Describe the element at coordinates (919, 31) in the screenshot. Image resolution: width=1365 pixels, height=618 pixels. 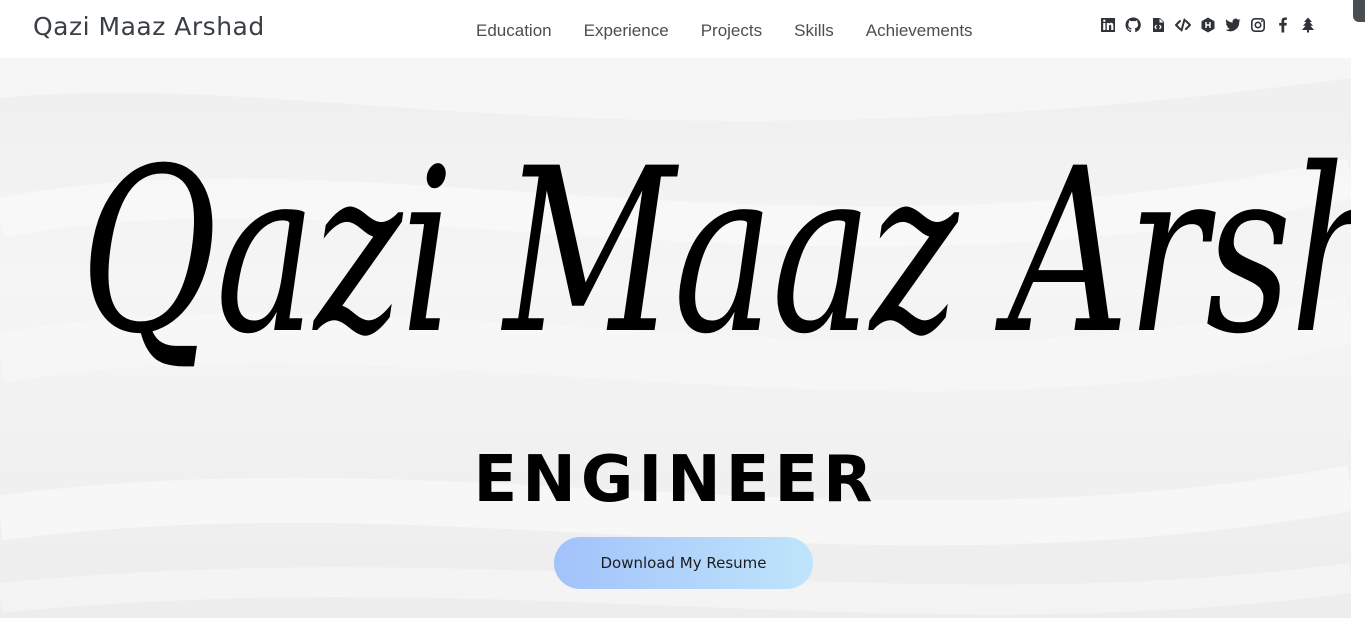
I see `nav-achievements: Achievements` at that location.